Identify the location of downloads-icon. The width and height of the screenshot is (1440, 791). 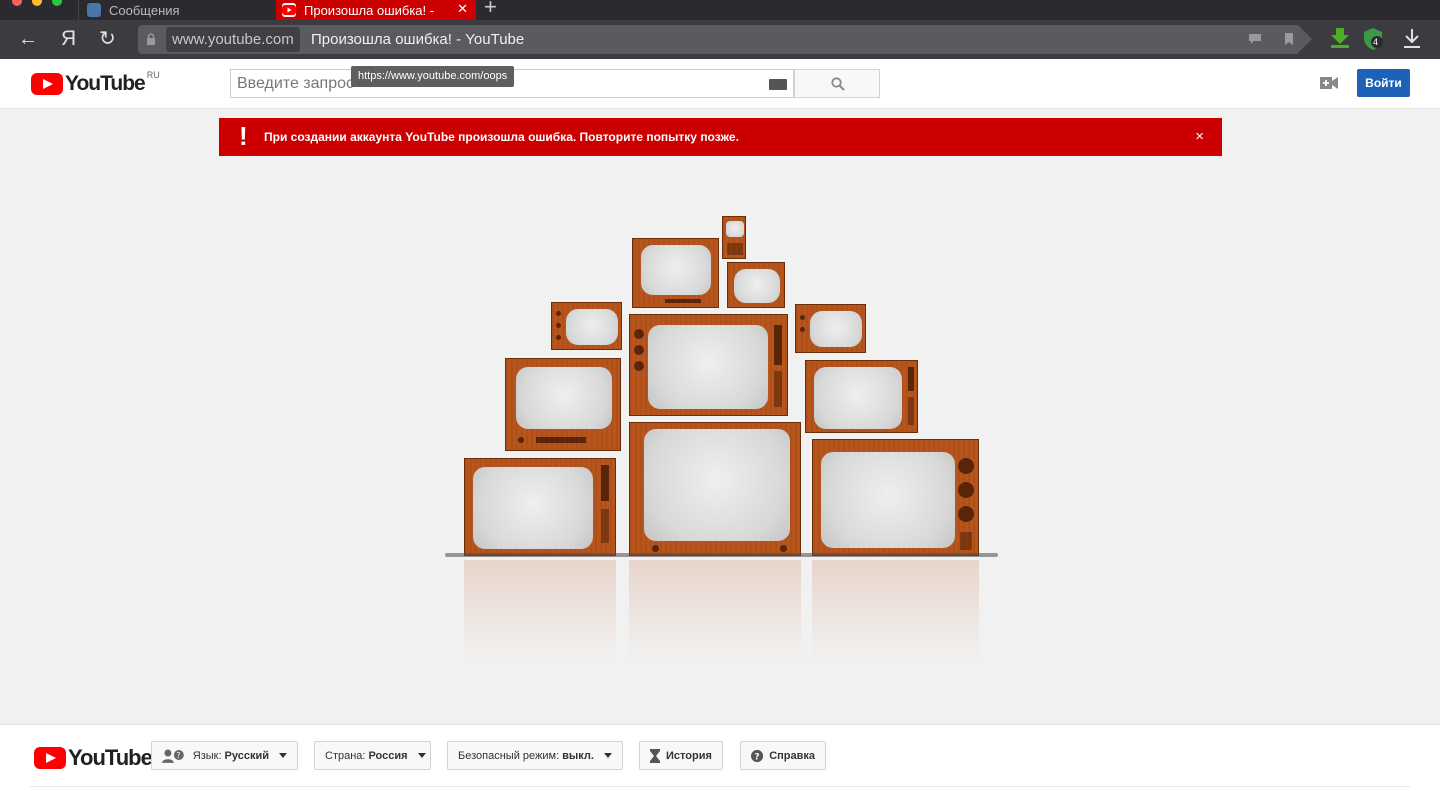
(1412, 39).